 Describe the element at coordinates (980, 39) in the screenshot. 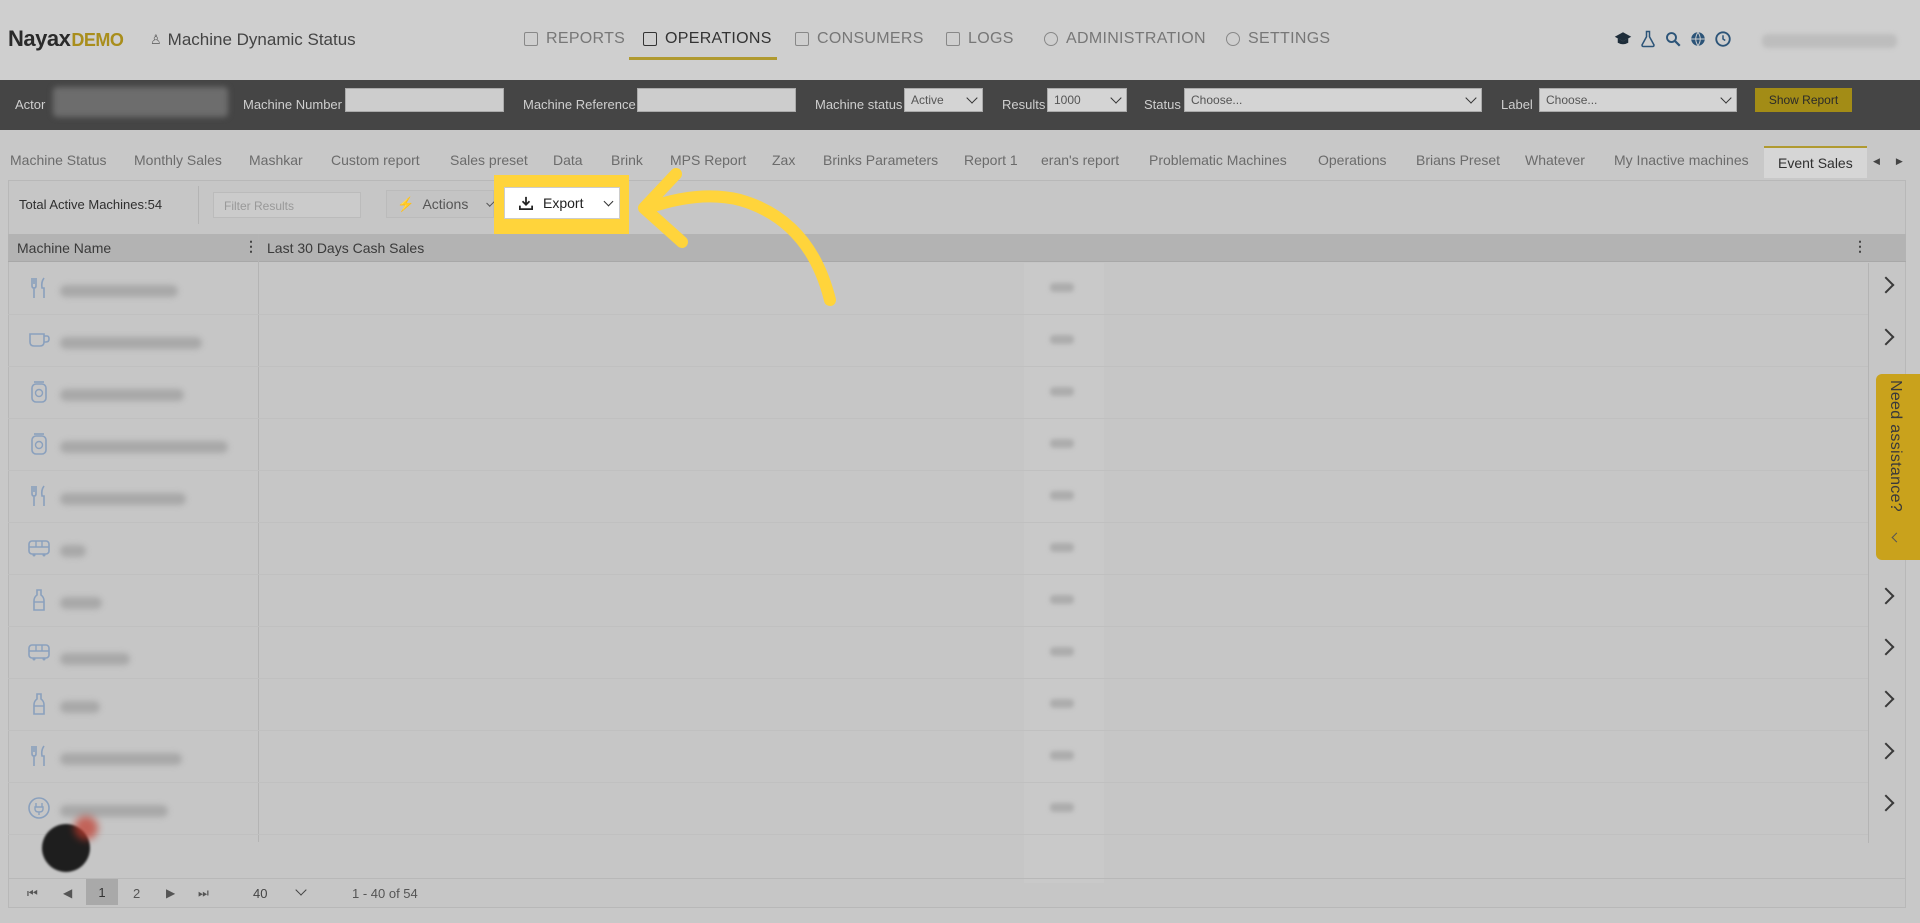

I see `nav-logs: LOGS` at that location.